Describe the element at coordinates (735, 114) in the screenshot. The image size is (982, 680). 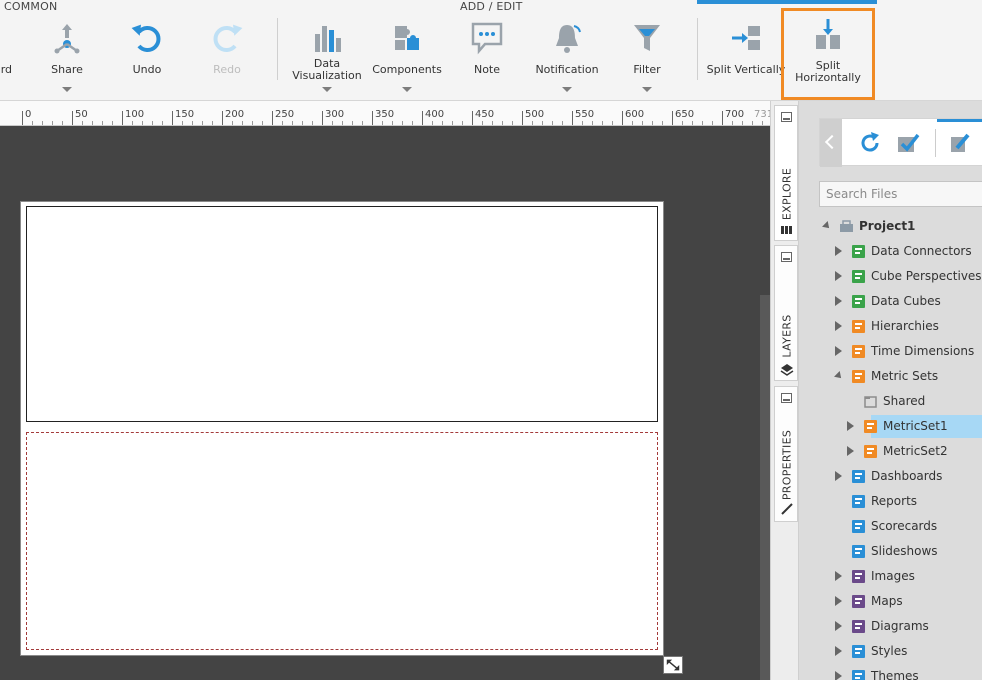
I see `ruler-label: 700` at that location.